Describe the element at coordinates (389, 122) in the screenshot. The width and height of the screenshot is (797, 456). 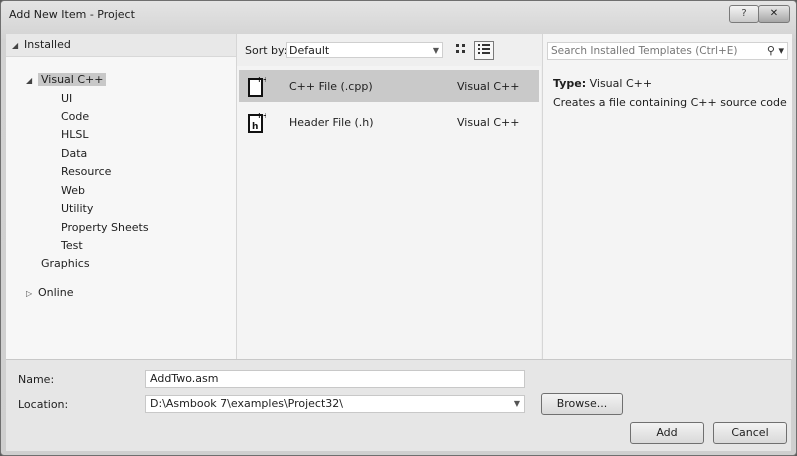
I see `template-item-header-file: h ++ Header File (.h) Visual C++` at that location.